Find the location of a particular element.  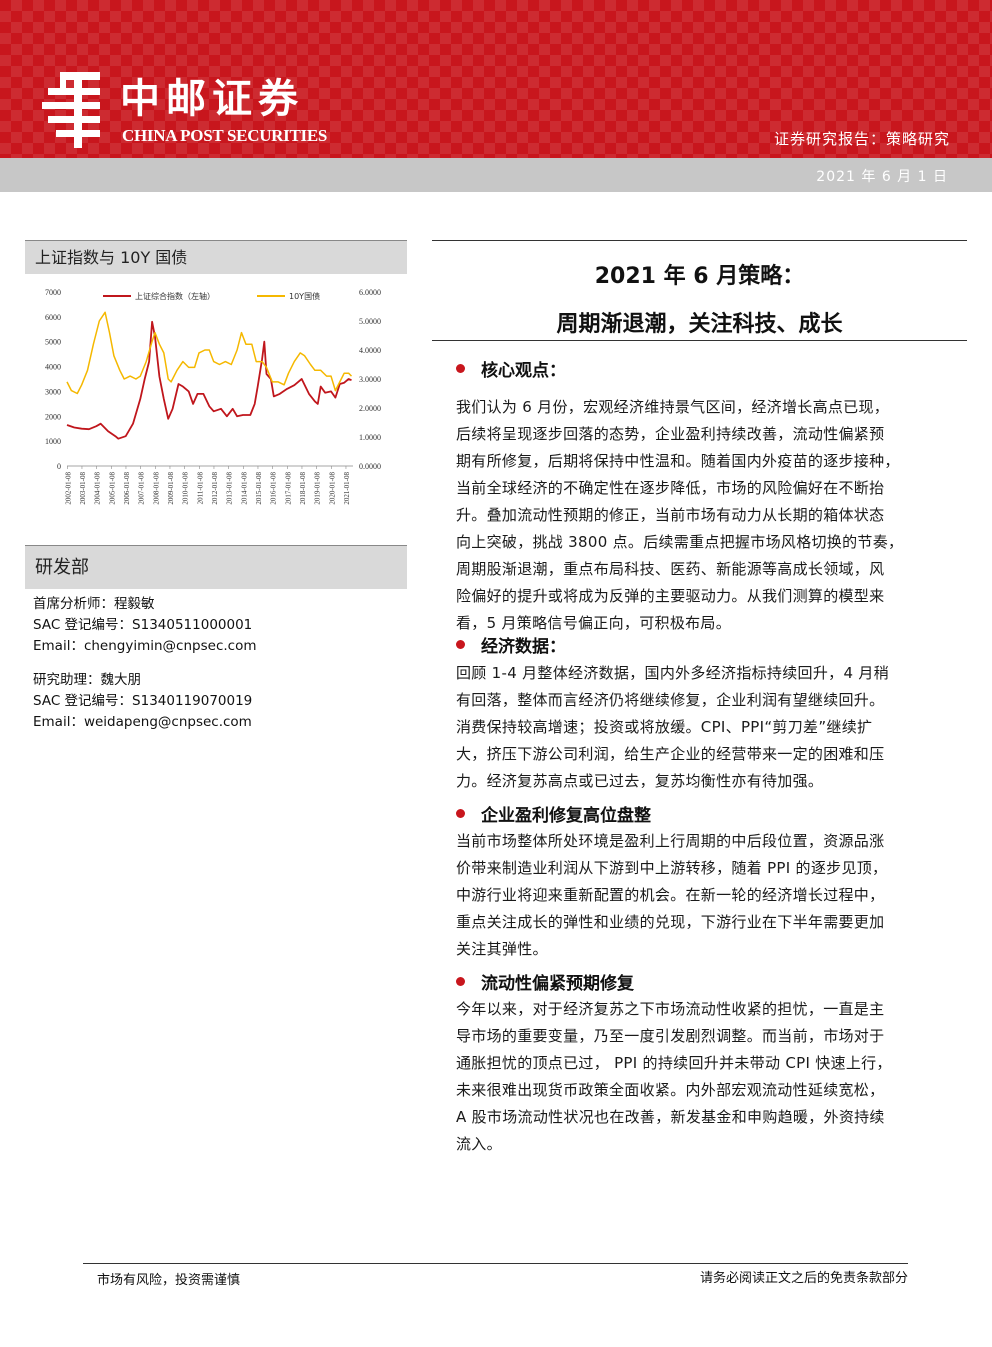

disclaimer-note: 请务必阅读正文之后的免责条款部分 is located at coordinates (803, 1278).